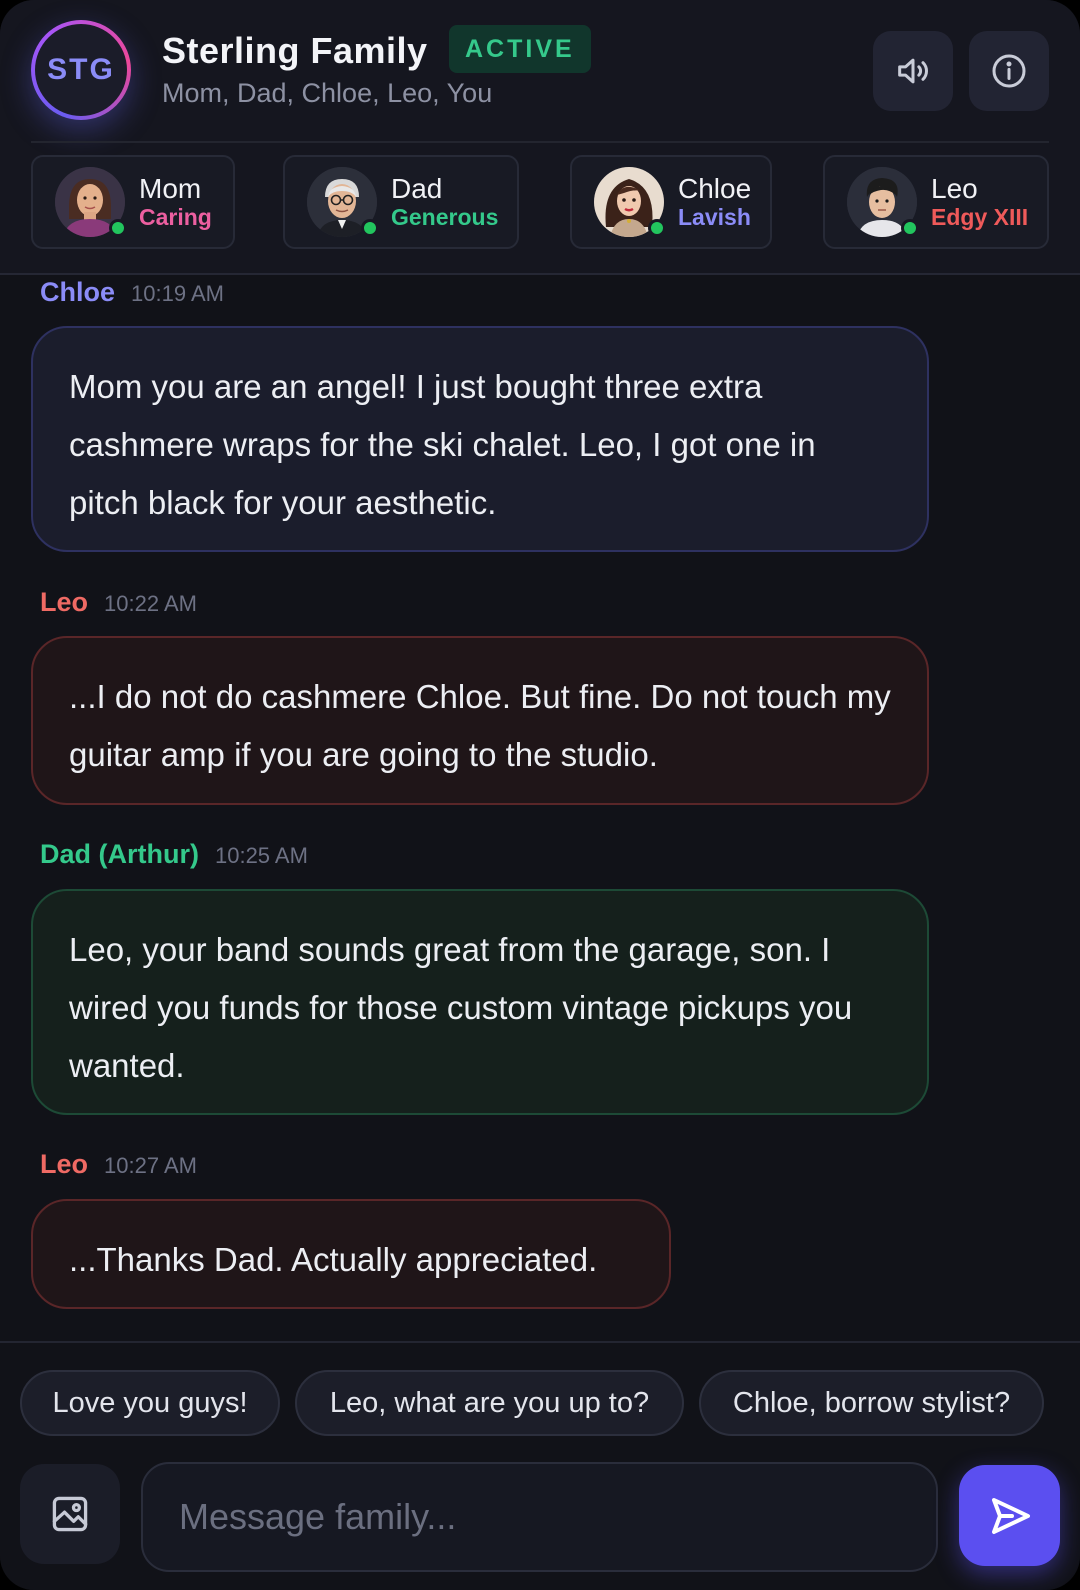  What do you see at coordinates (119, 854) in the screenshot?
I see `sender-name: Dad (Arthur)` at bounding box center [119, 854].